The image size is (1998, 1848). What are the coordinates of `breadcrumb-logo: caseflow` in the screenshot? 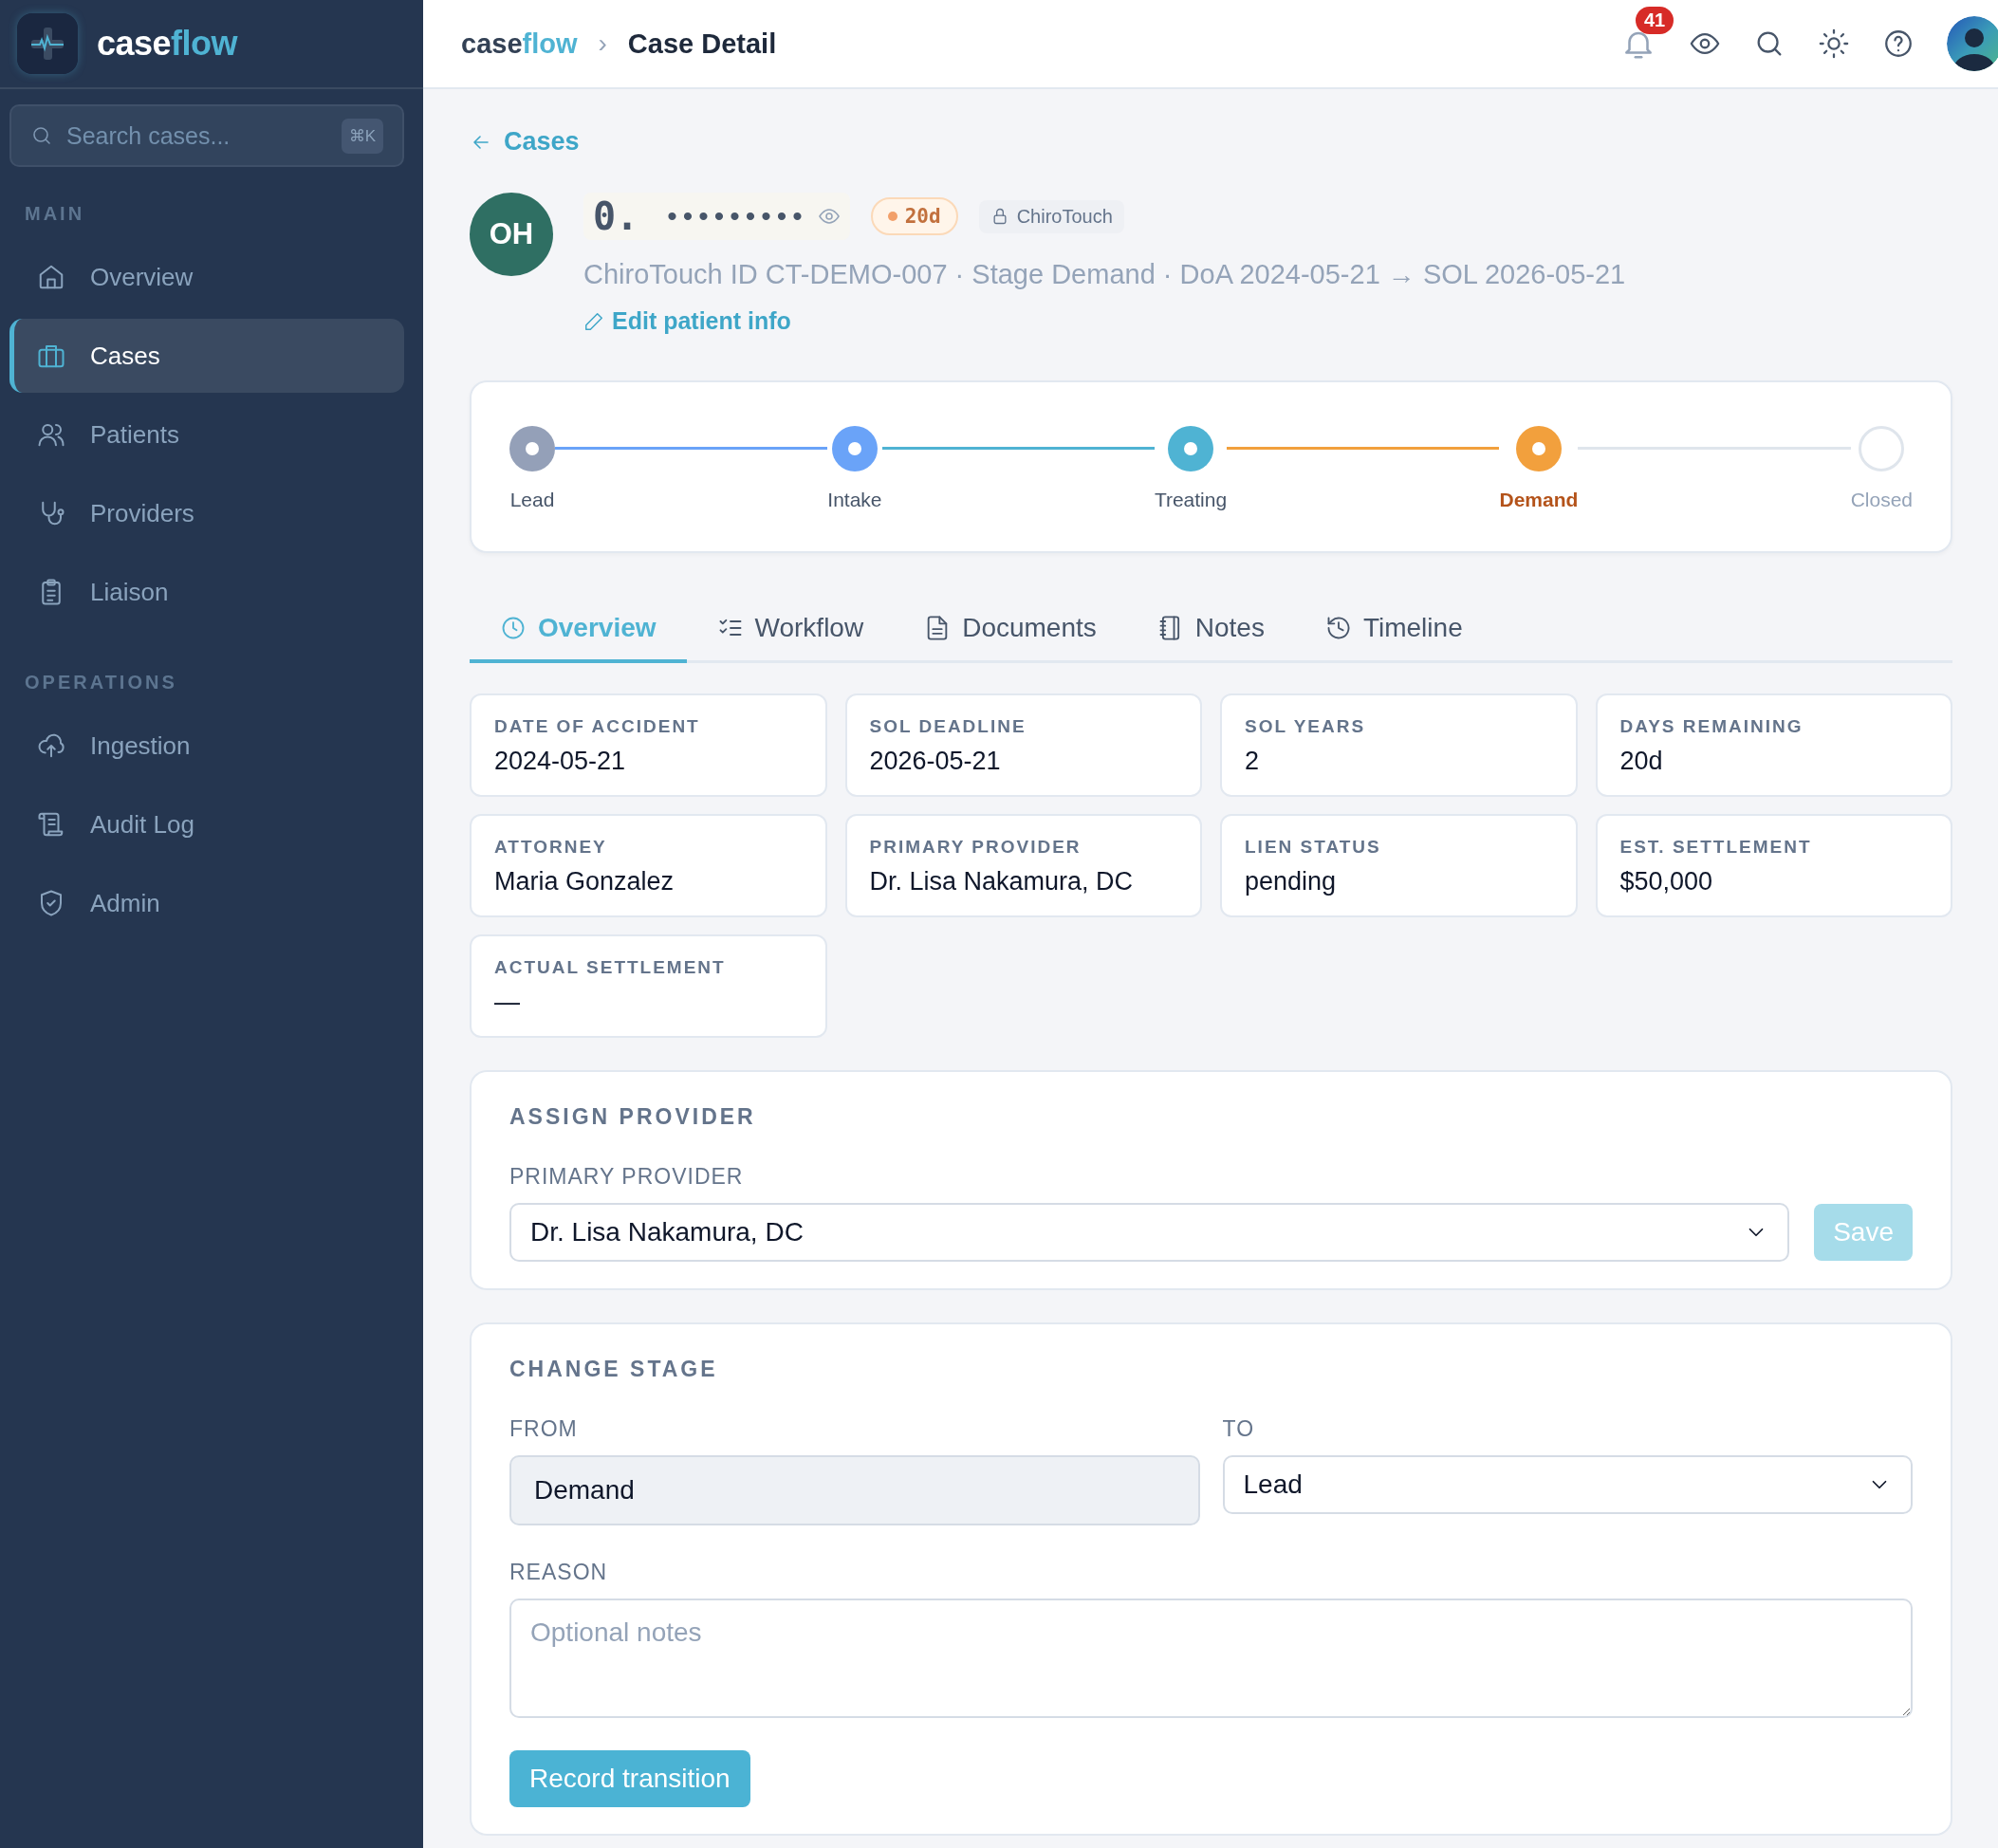 It's located at (519, 44).